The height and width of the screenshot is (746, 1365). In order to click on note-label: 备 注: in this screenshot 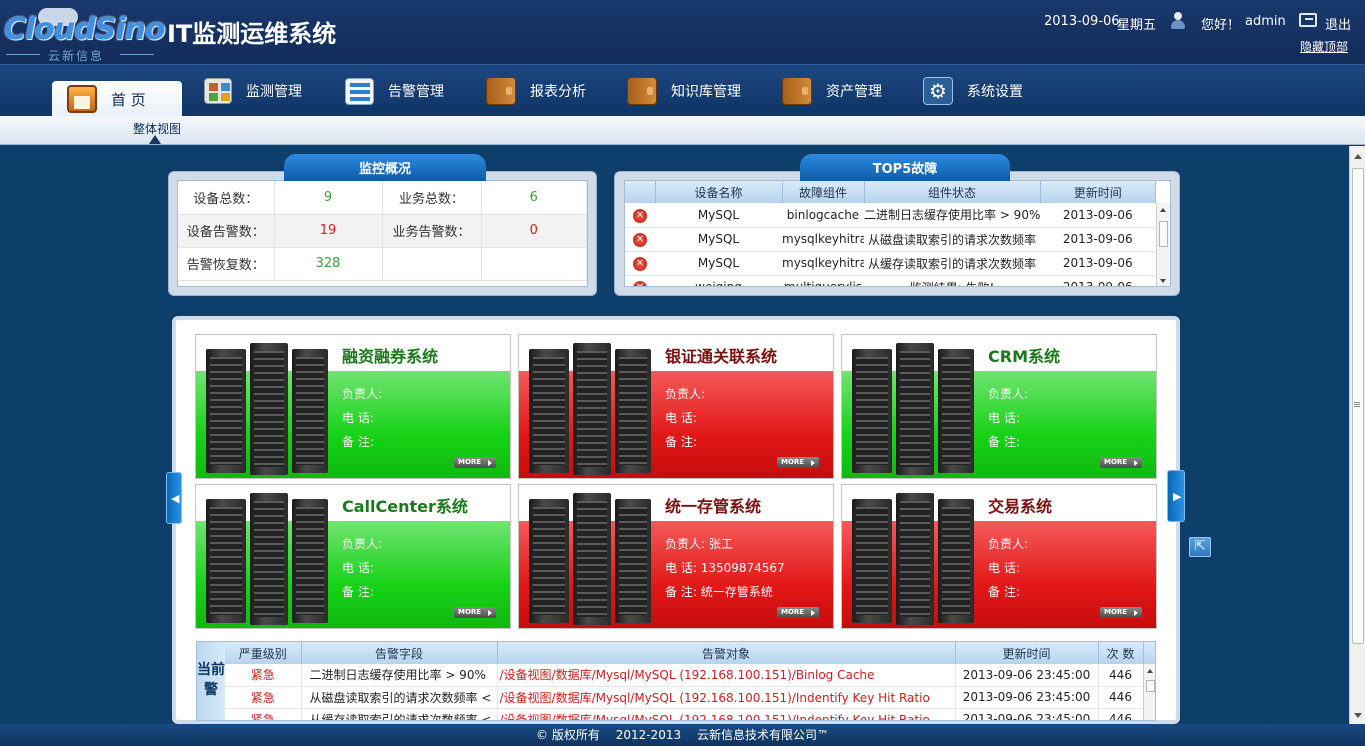, I will do `click(681, 442)`.